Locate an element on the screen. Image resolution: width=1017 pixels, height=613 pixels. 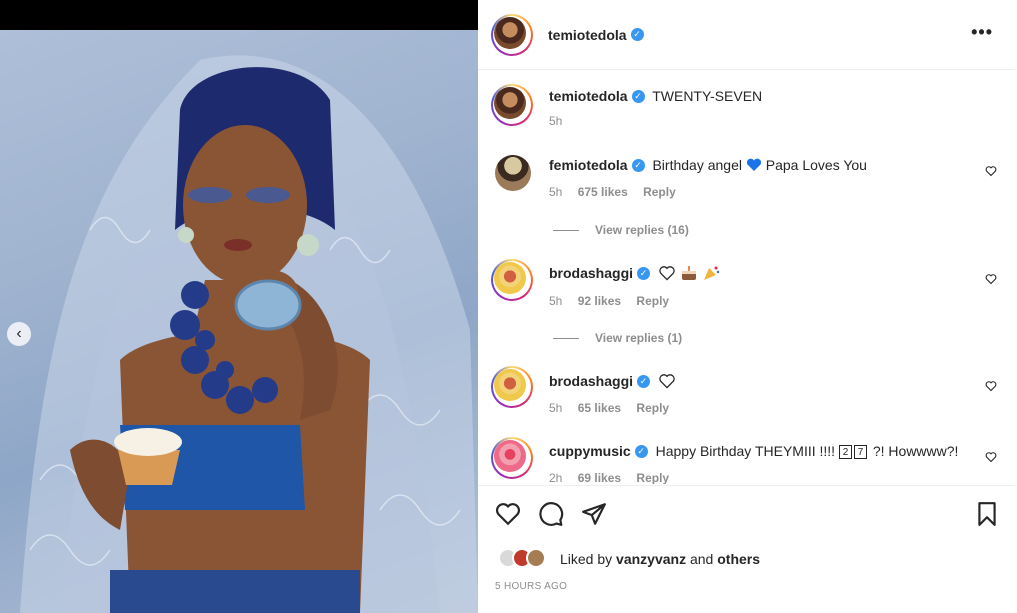
caption-username: temiotedola is located at coordinates (588, 96).